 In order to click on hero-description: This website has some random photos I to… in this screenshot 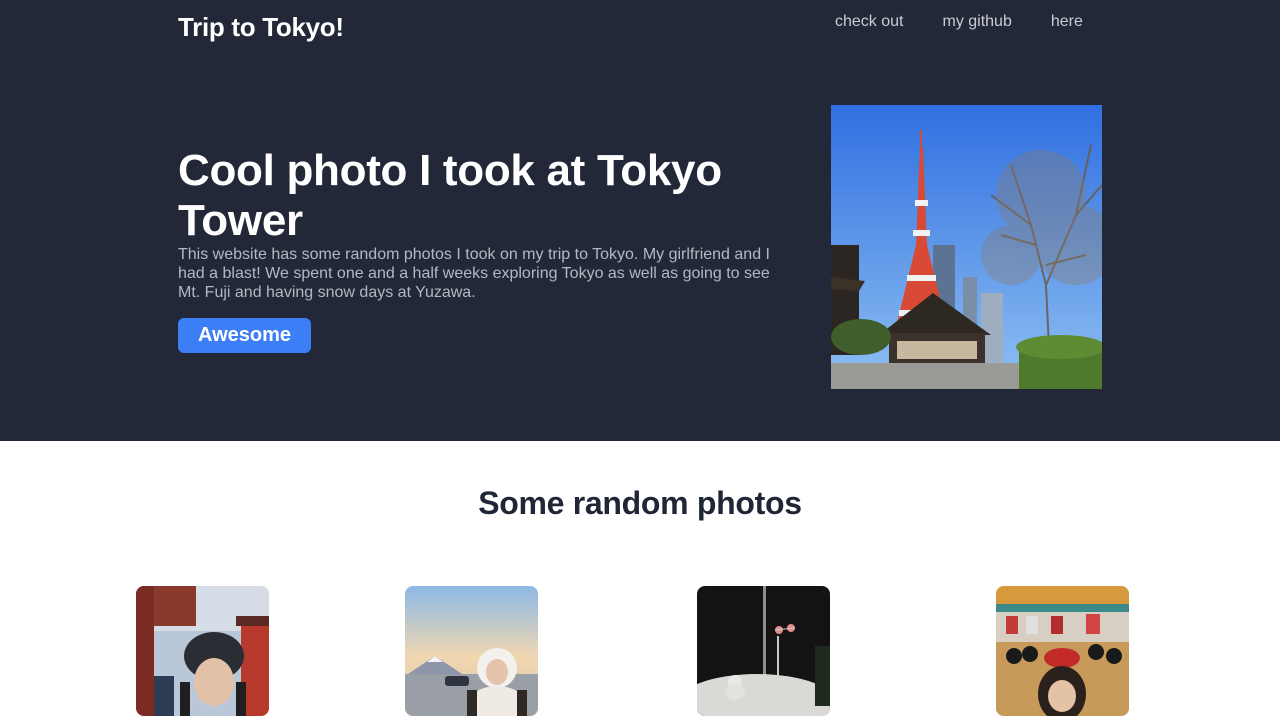, I will do `click(474, 273)`.